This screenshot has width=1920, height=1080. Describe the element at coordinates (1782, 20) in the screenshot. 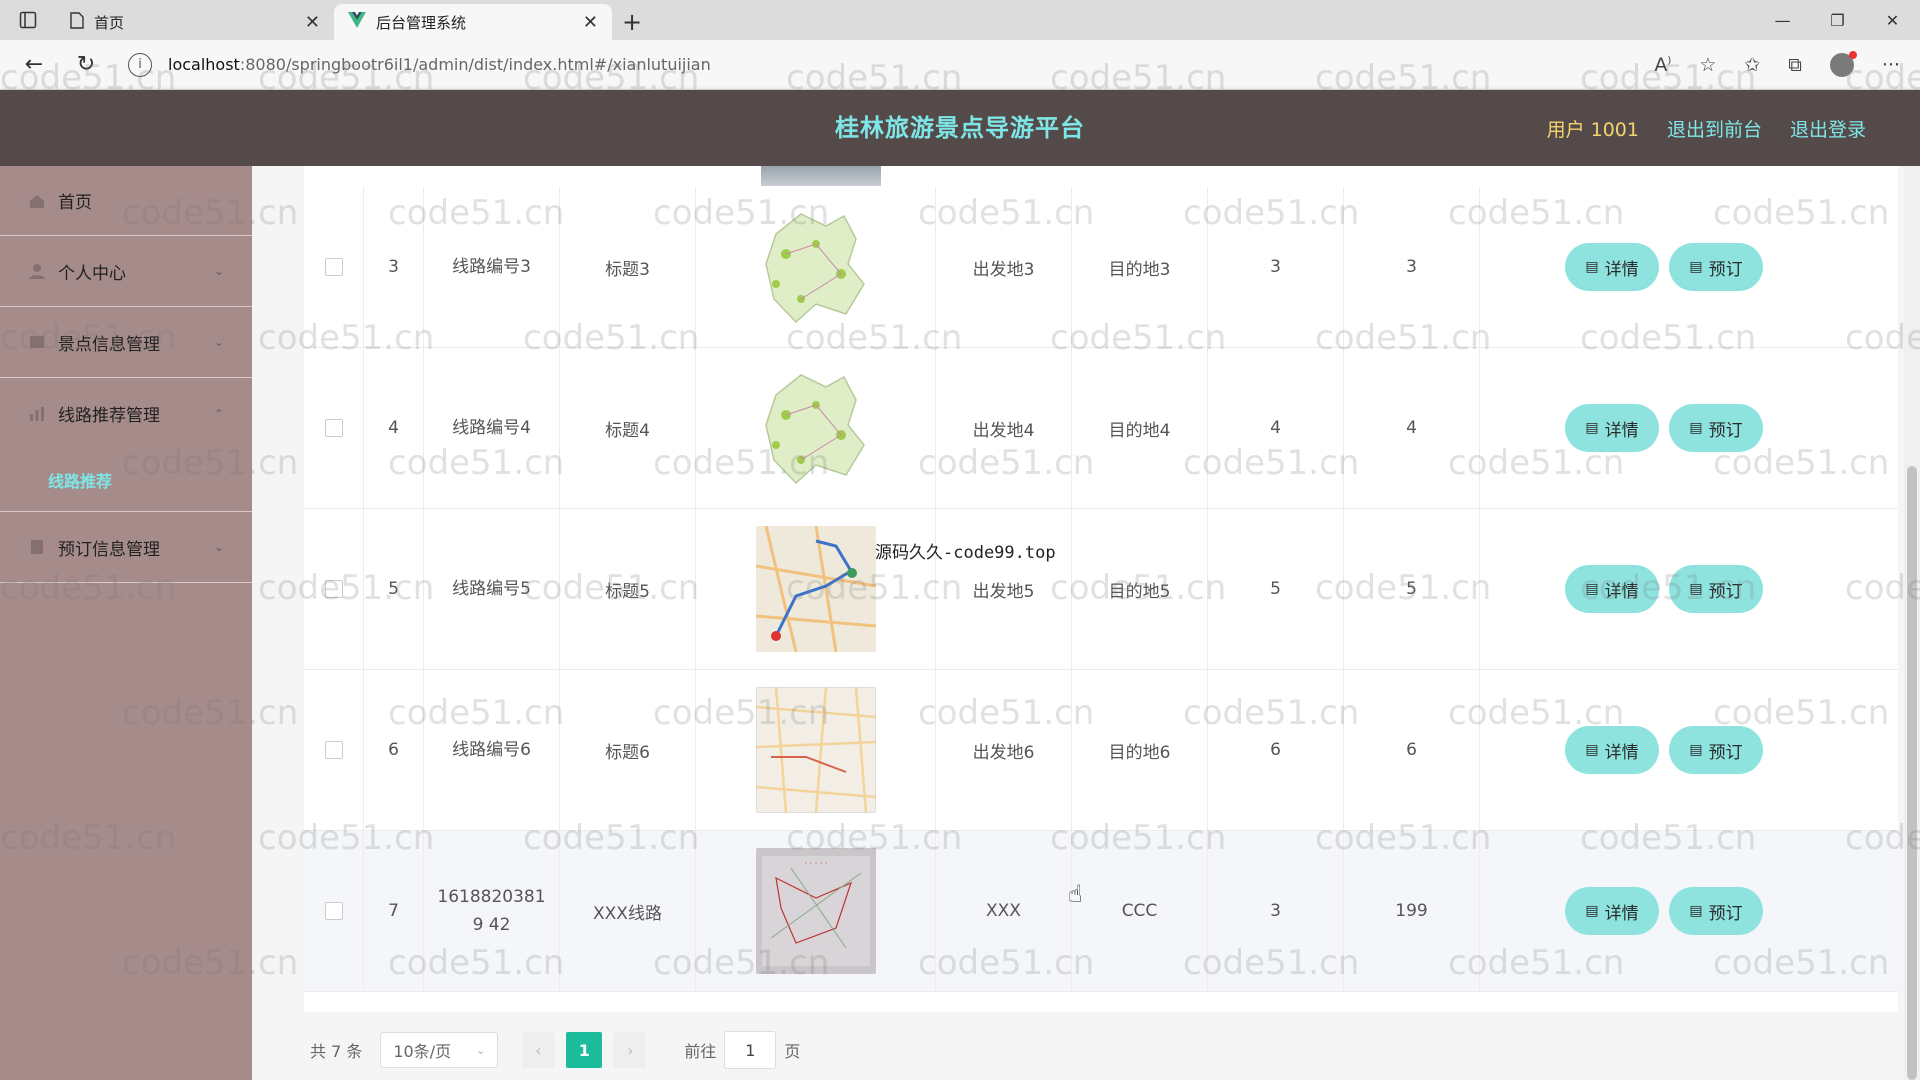

I see `minimize-icon: —` at that location.